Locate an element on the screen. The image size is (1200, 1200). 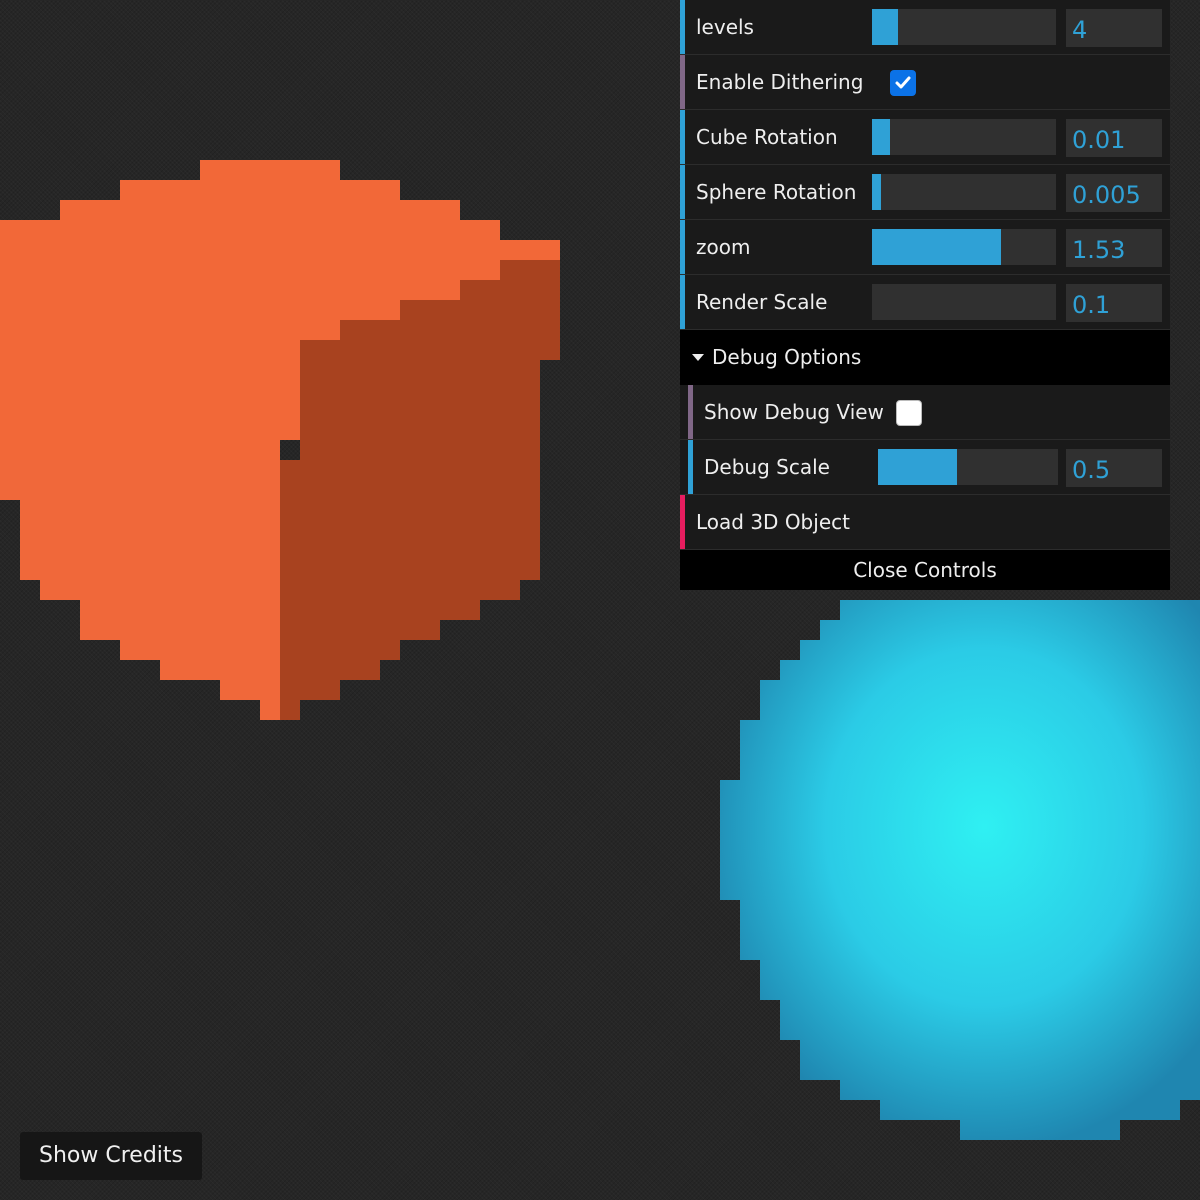
cube-rotation-control: Cube Rotation 0.01 is located at coordinates (925, 137).